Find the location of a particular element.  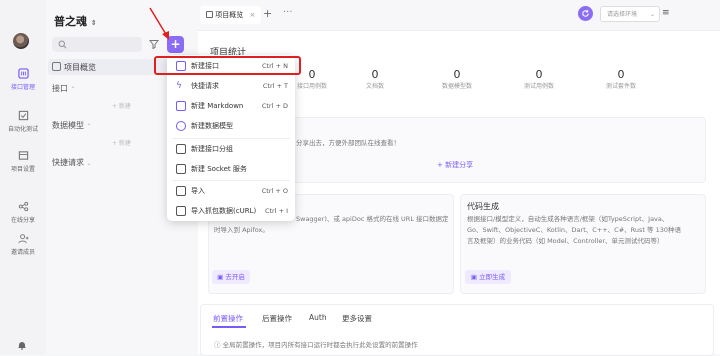

environment-icon is located at coordinates (585, 13).